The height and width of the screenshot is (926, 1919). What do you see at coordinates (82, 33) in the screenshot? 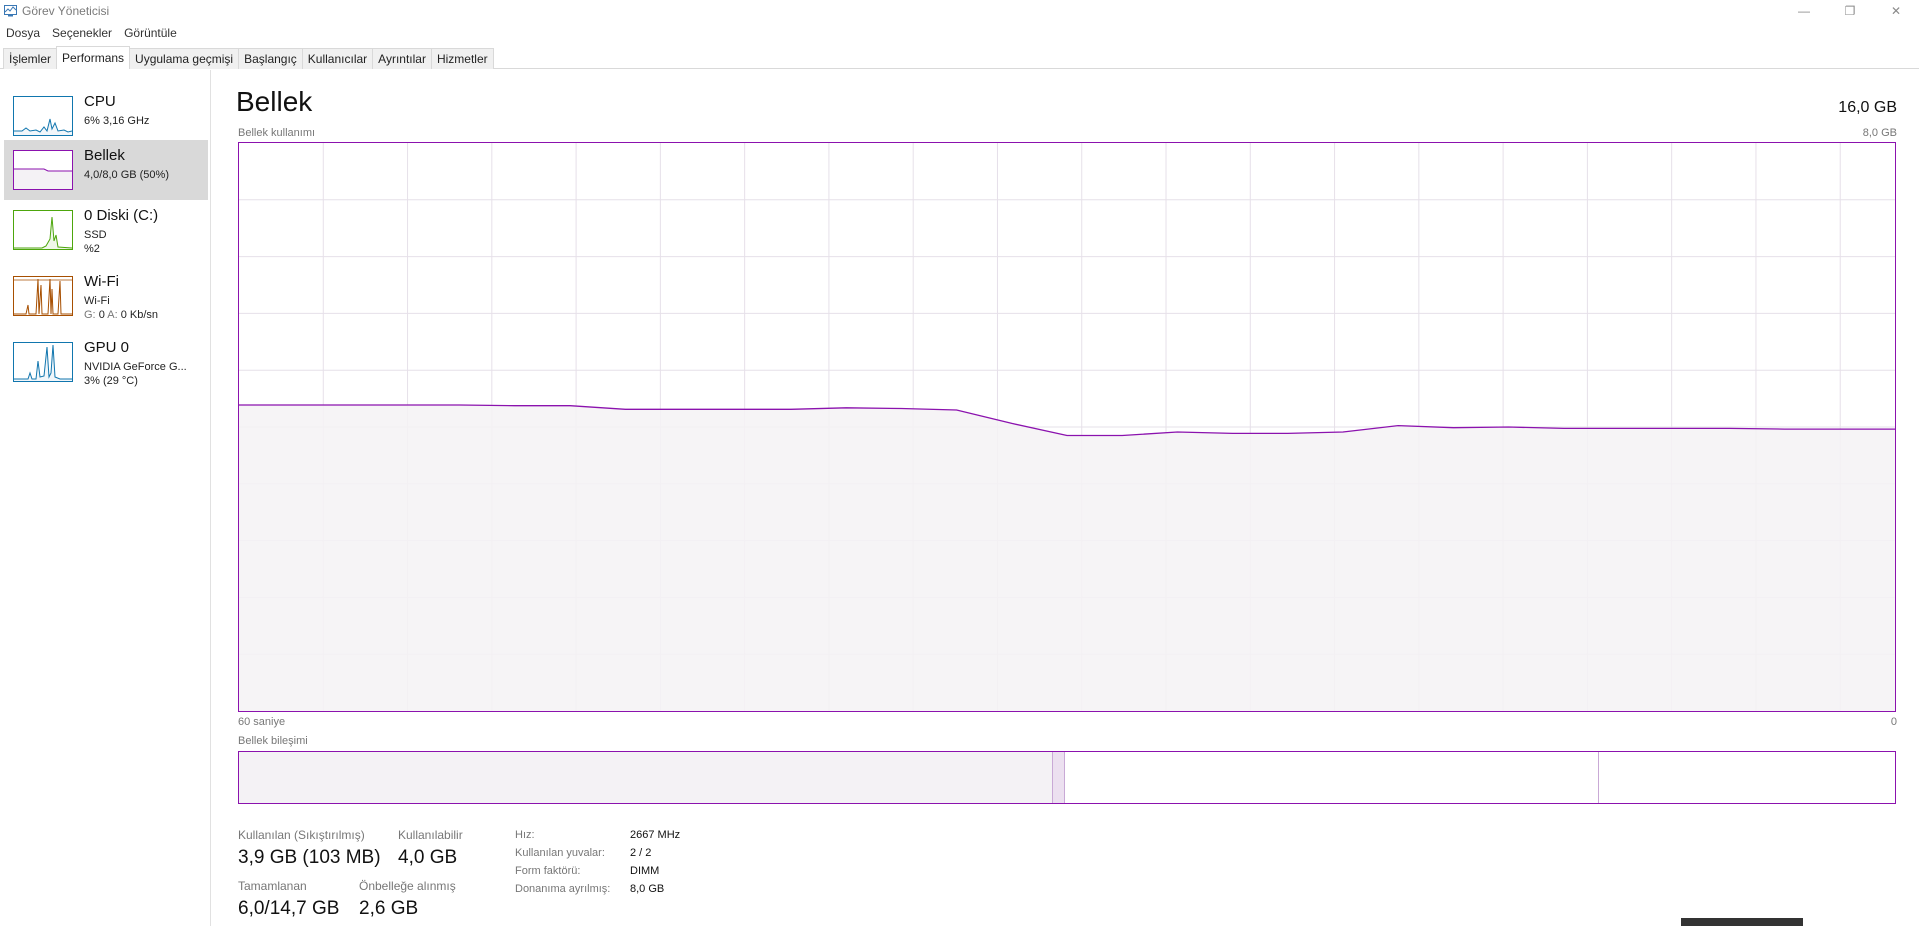
I see `menu-options: Seçenekler` at bounding box center [82, 33].